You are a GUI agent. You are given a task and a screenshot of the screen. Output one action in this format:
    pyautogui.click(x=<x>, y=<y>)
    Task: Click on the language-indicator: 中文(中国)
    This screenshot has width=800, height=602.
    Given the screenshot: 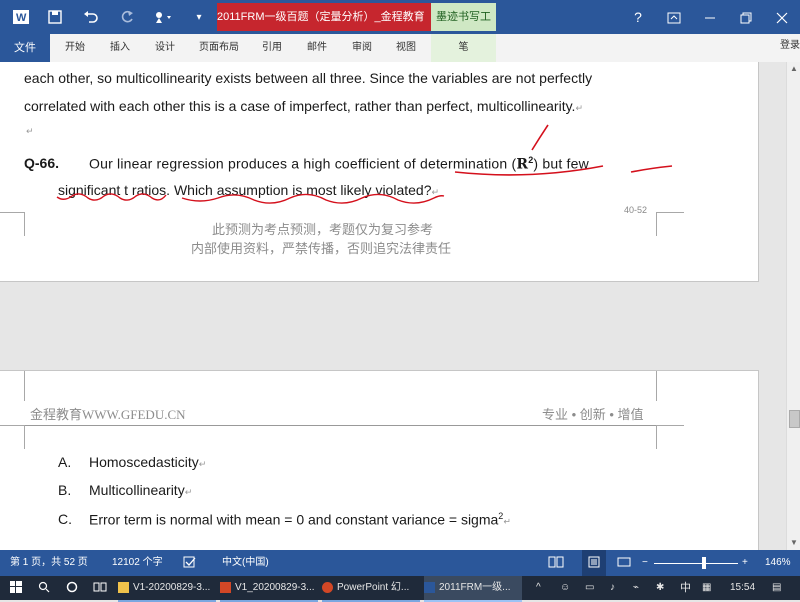 What is the action you would take?
    pyautogui.click(x=245, y=563)
    